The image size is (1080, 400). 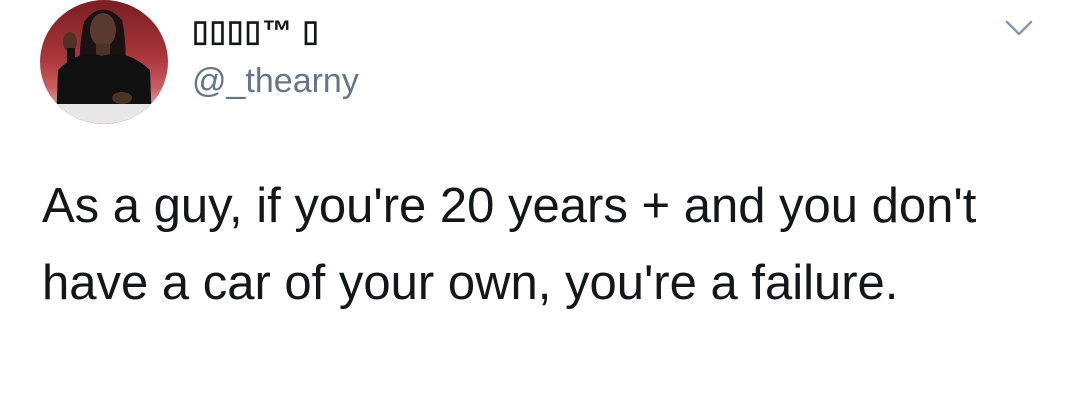 I want to click on profile-photo, so click(x=104, y=66).